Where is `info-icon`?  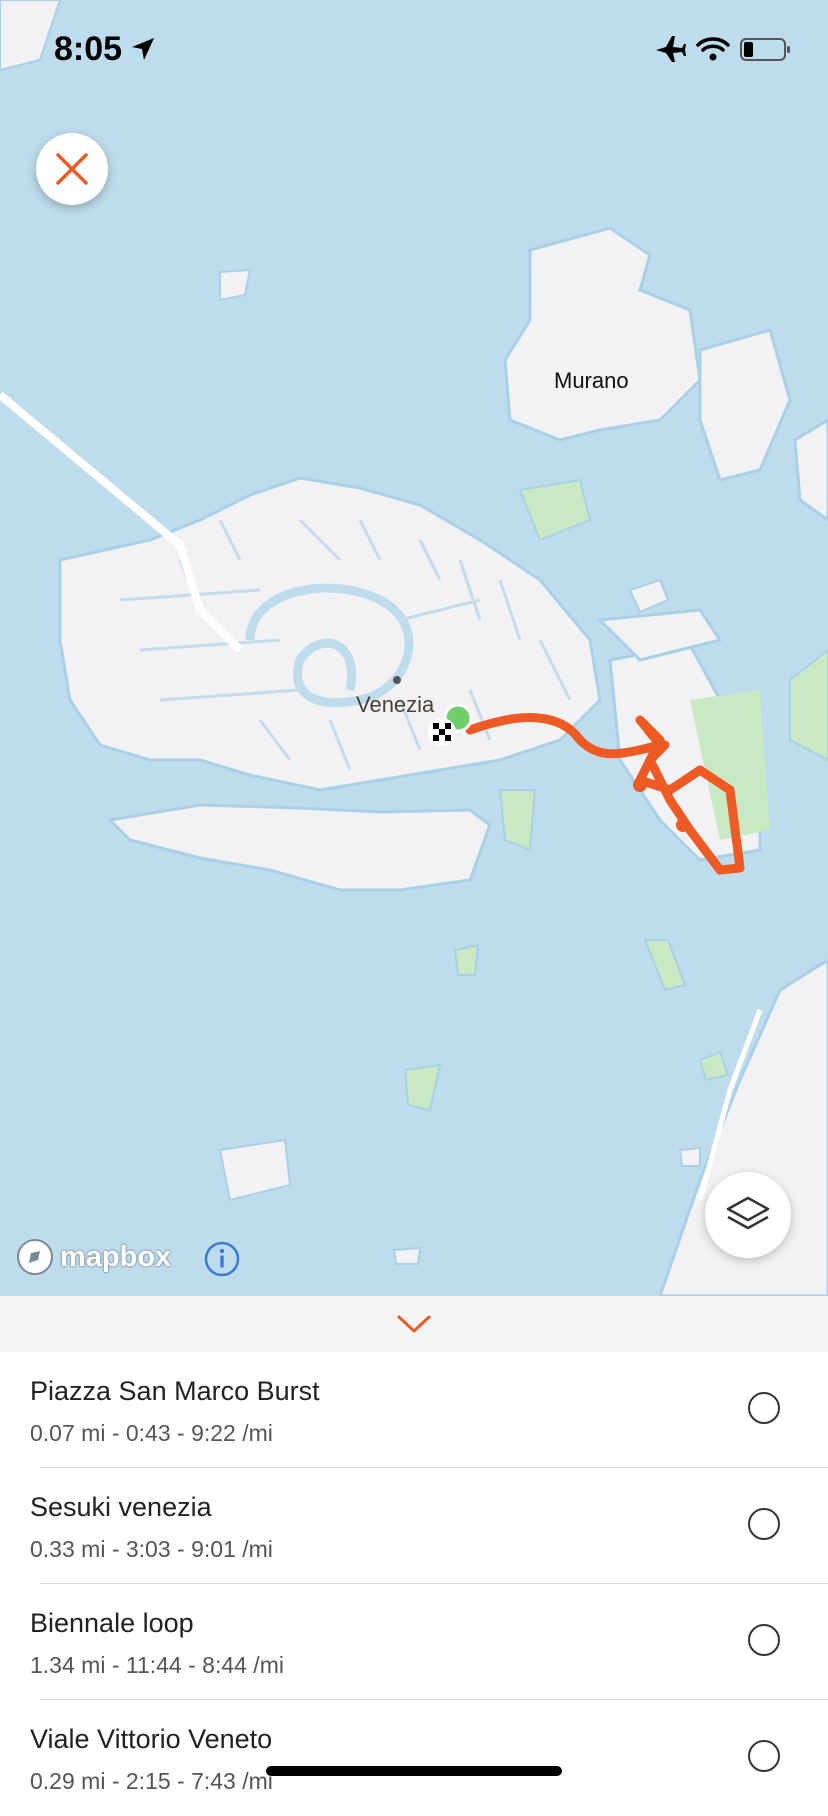 info-icon is located at coordinates (222, 1259).